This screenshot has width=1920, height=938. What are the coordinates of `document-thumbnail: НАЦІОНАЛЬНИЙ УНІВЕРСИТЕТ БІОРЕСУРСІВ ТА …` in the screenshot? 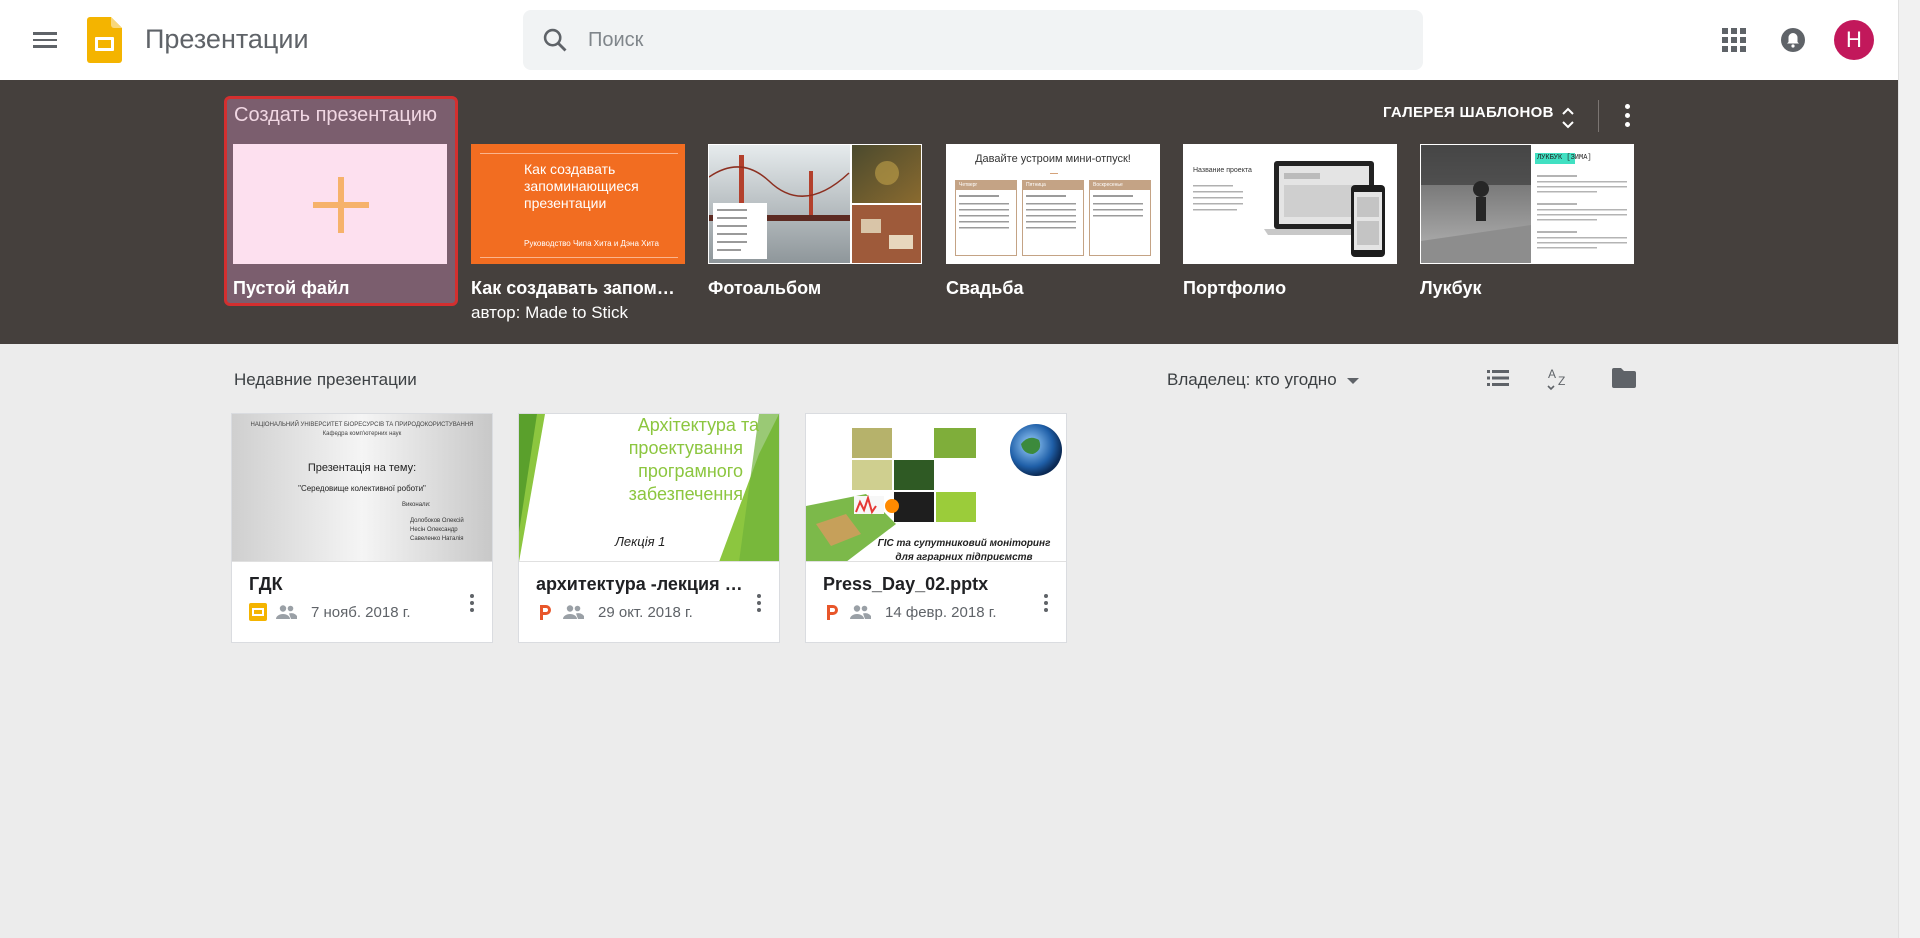 It's located at (362, 488).